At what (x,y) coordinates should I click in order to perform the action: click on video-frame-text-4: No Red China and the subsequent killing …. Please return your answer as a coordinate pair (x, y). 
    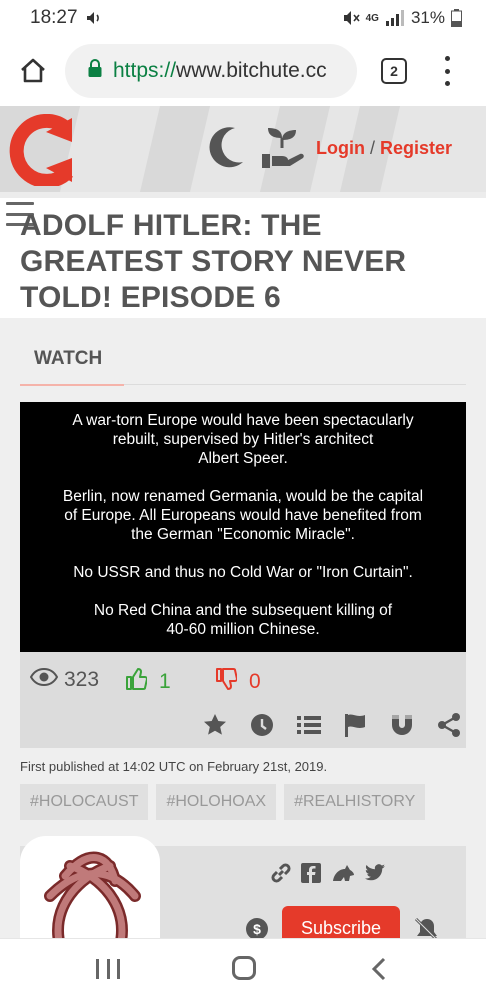
    Looking at the image, I should click on (243, 620).